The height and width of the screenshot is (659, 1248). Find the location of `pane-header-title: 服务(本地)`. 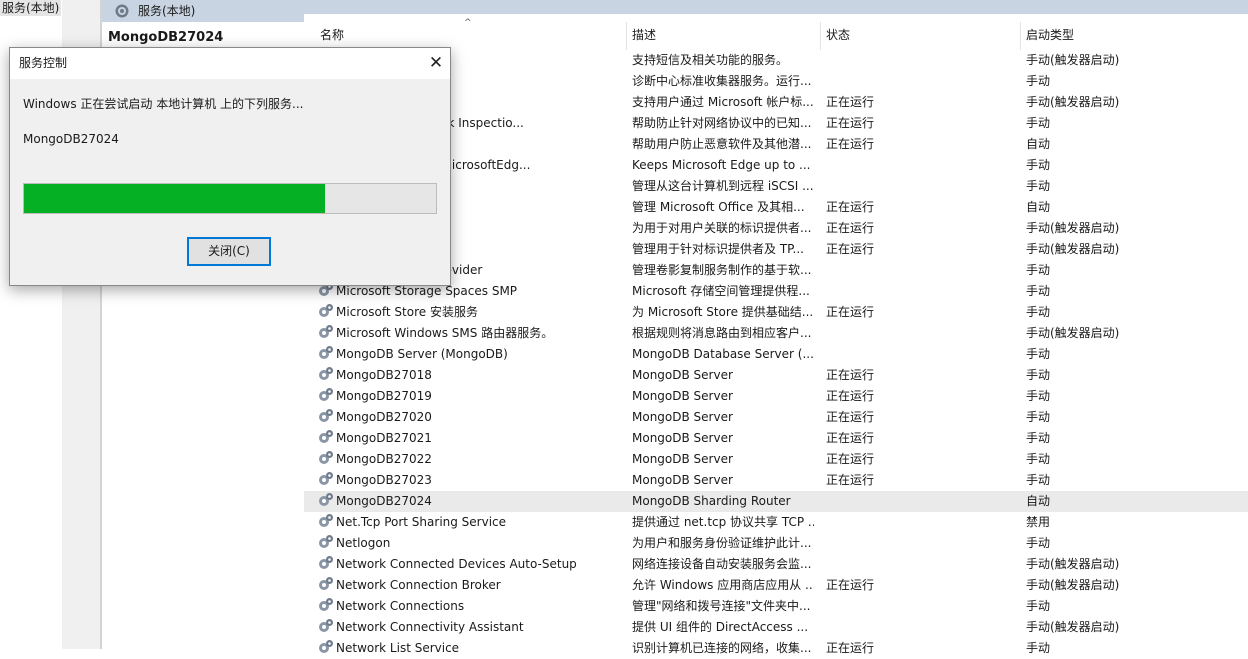

pane-header-title: 服务(本地) is located at coordinates (167, 11).